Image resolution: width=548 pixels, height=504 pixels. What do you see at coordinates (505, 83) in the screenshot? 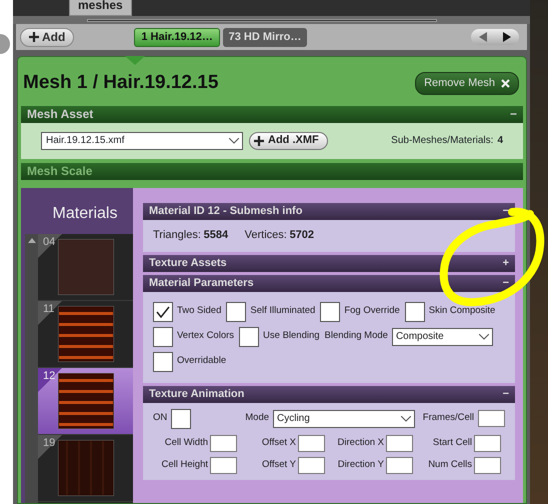
I see `close-icon` at bounding box center [505, 83].